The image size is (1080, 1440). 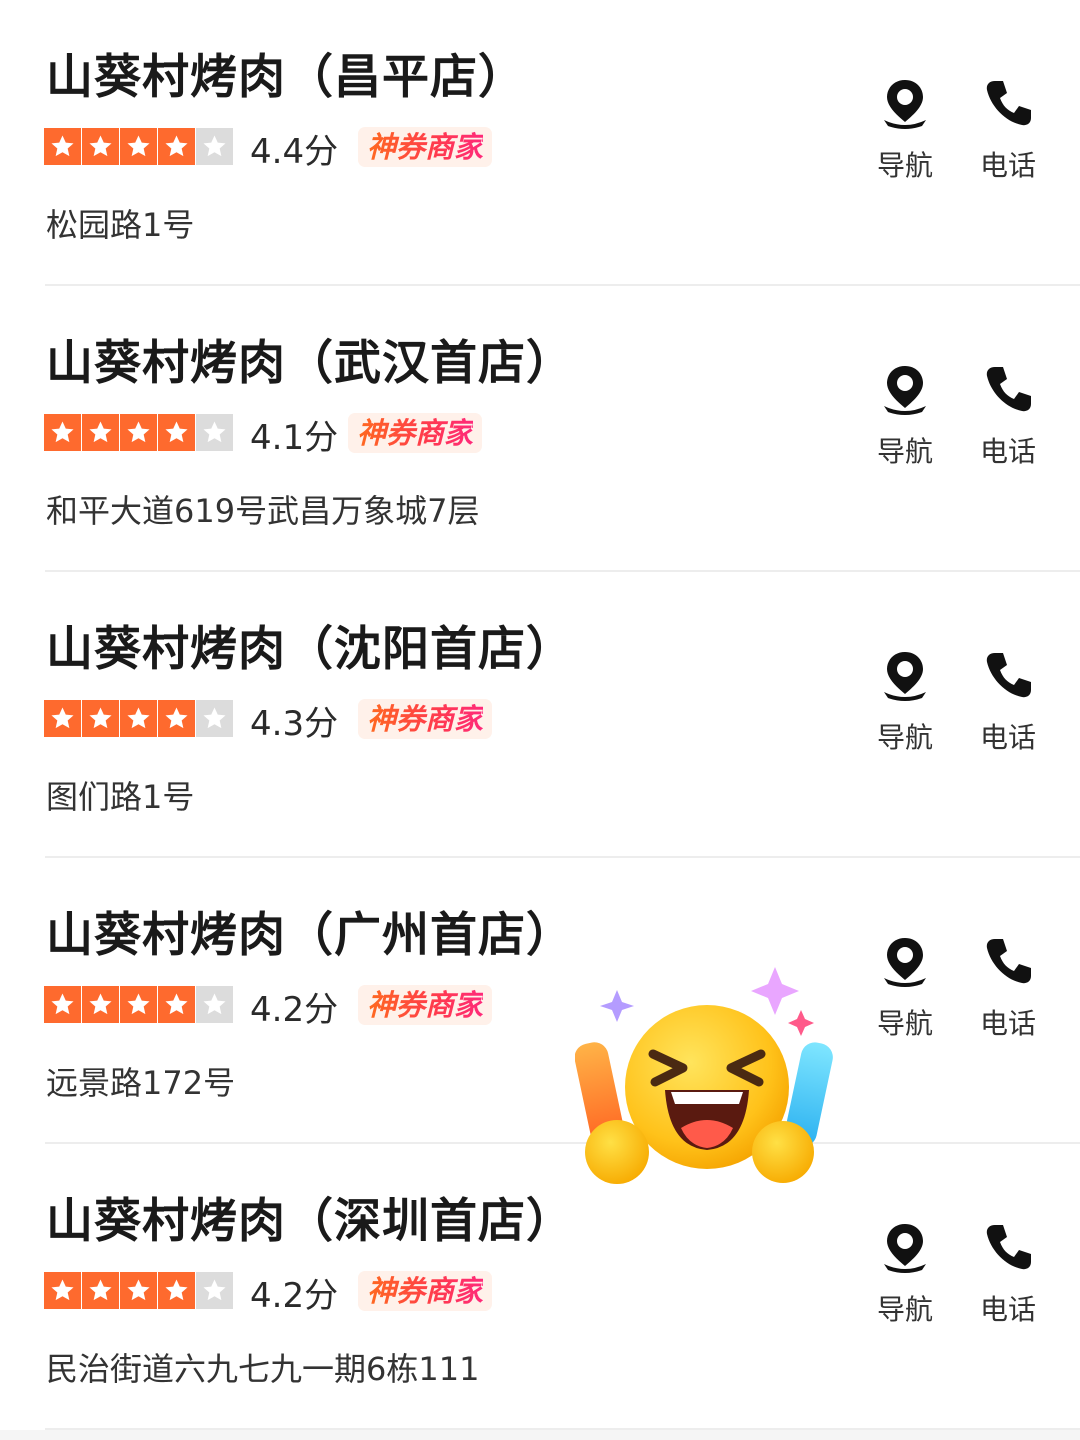 I want to click on store-address: 远景路172号, so click(x=141, y=1083).